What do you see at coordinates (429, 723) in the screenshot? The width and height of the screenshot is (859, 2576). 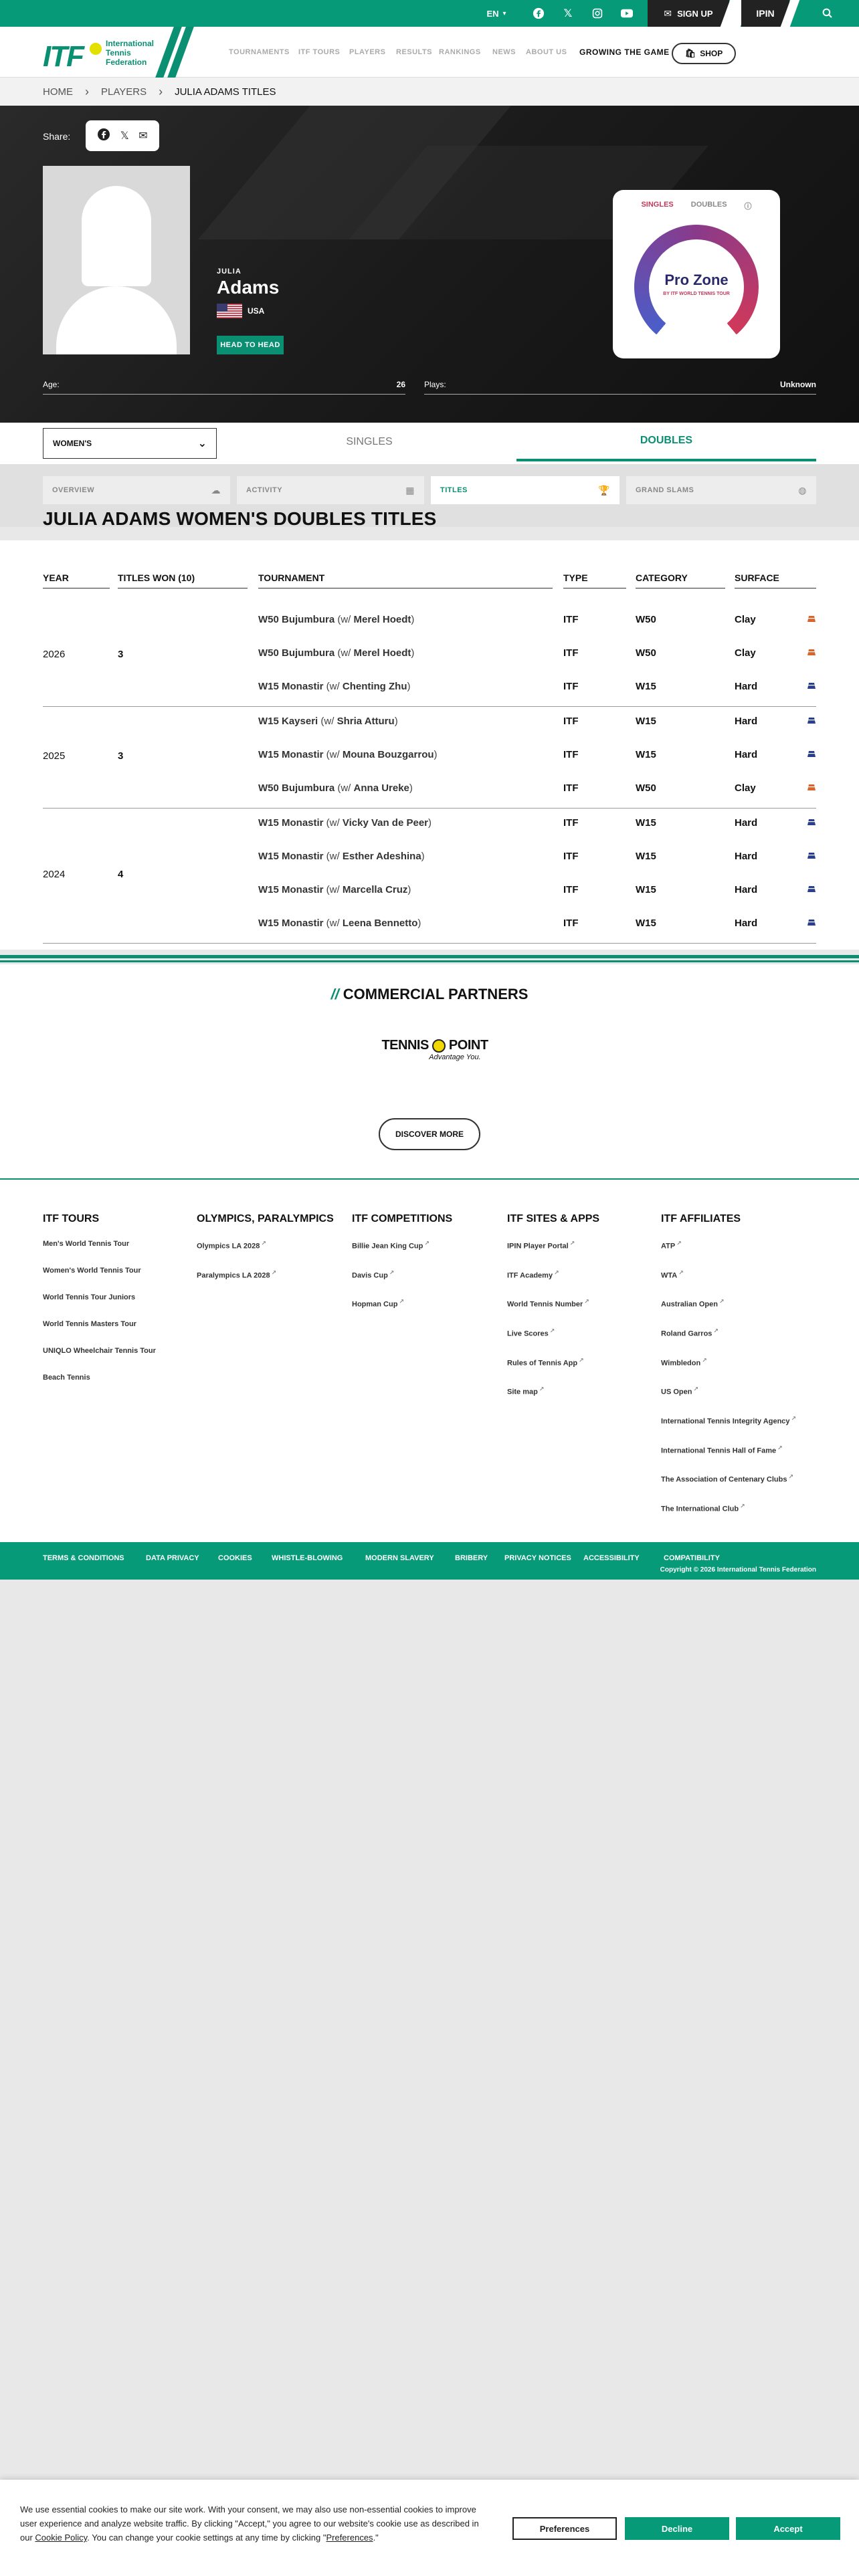 I see `table-row: W15 Kayseri (w/ Shria Atturu) ITF W15 Hard` at bounding box center [429, 723].